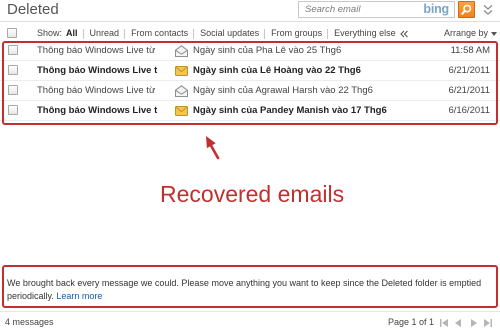  What do you see at coordinates (250, 311) in the screenshot?
I see `footer-divider` at bounding box center [250, 311].